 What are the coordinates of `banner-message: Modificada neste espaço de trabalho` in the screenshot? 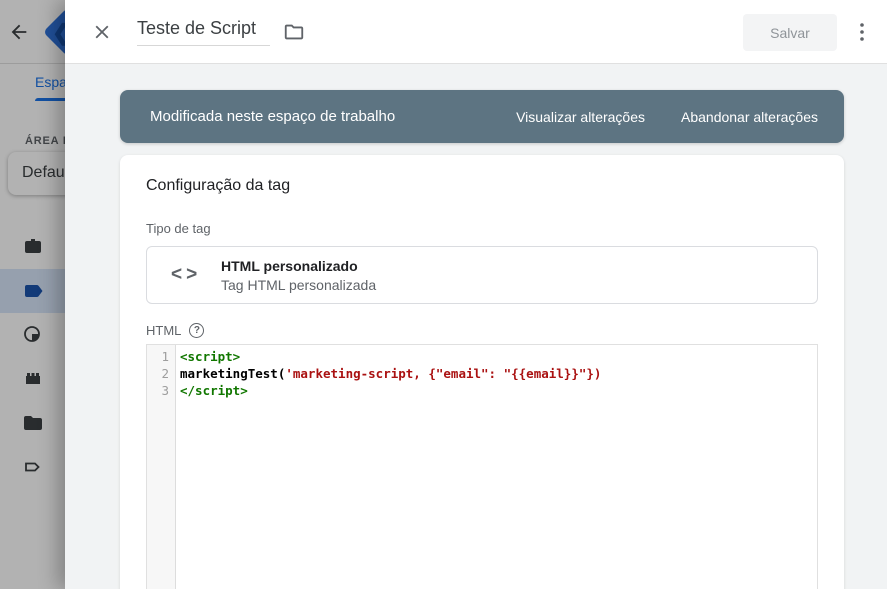 It's located at (273, 116).